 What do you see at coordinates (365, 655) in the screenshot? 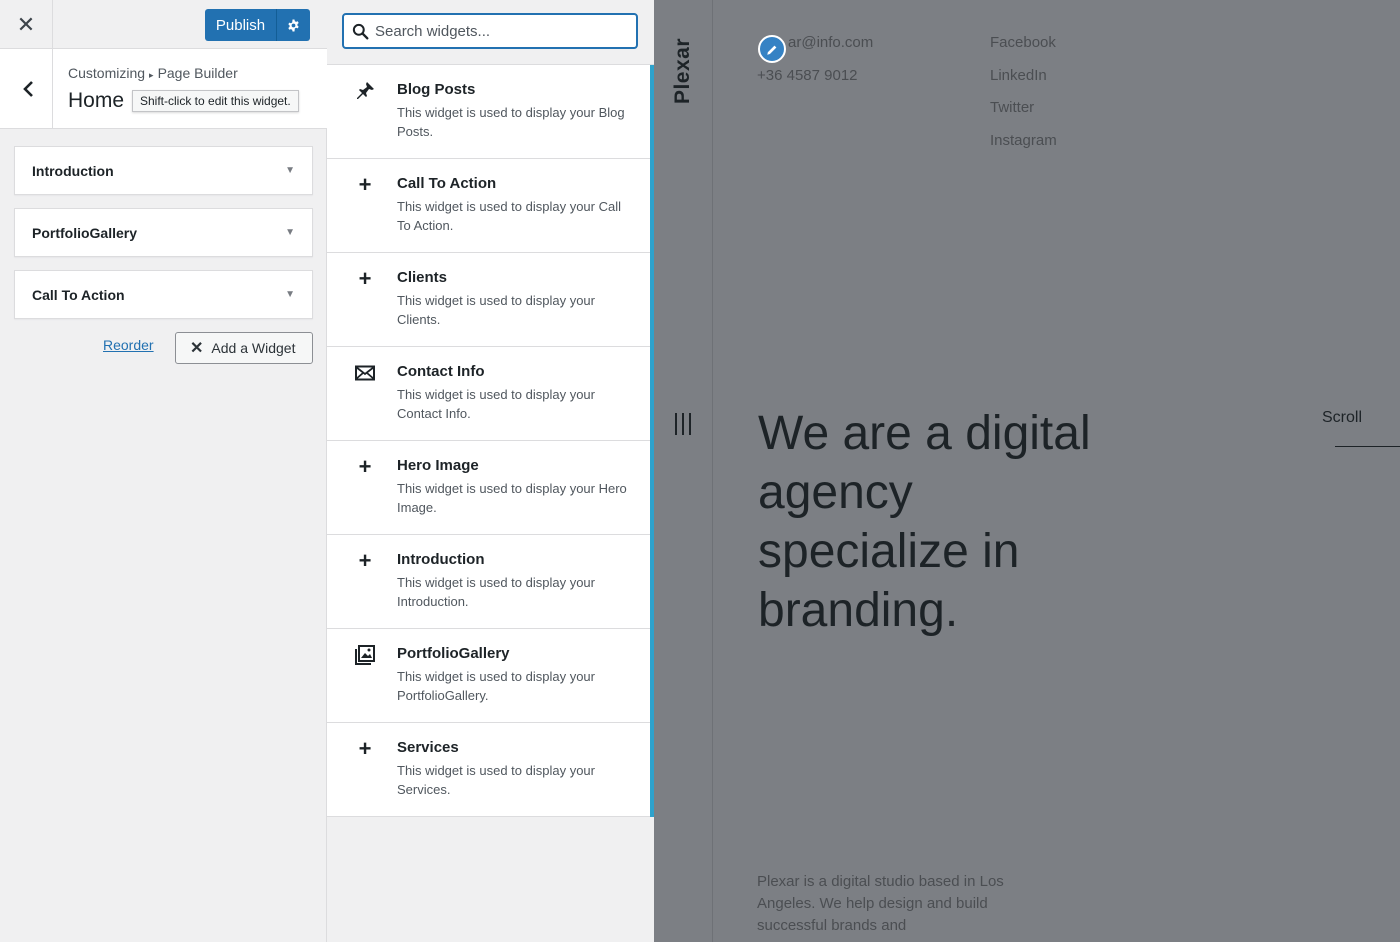
I see `gallery-icon` at bounding box center [365, 655].